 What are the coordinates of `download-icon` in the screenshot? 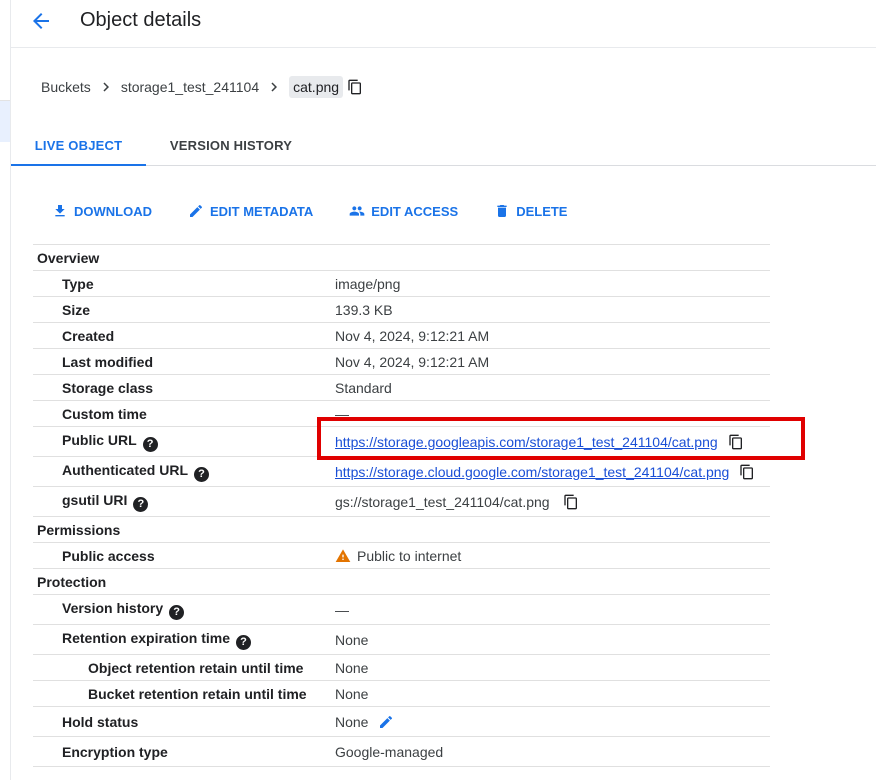 It's located at (60, 211).